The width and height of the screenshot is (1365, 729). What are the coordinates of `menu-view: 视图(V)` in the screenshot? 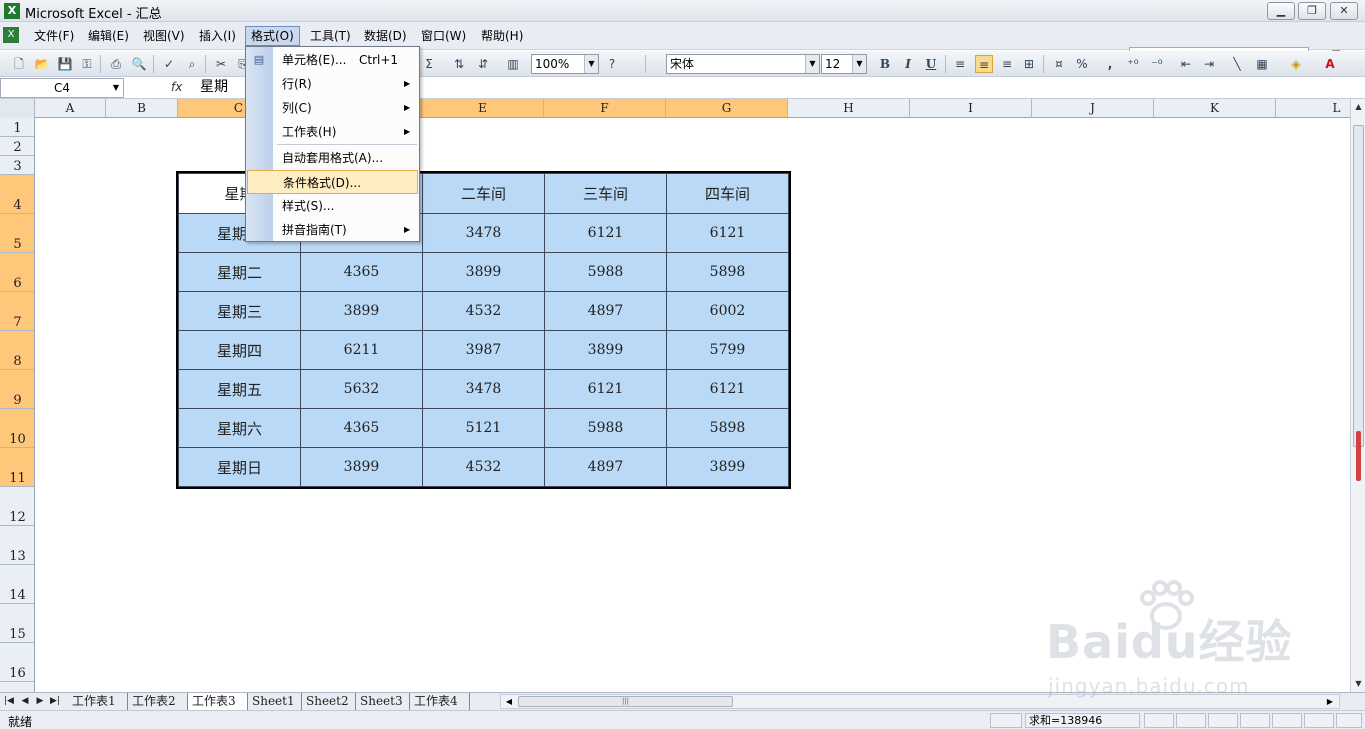 It's located at (164, 36).